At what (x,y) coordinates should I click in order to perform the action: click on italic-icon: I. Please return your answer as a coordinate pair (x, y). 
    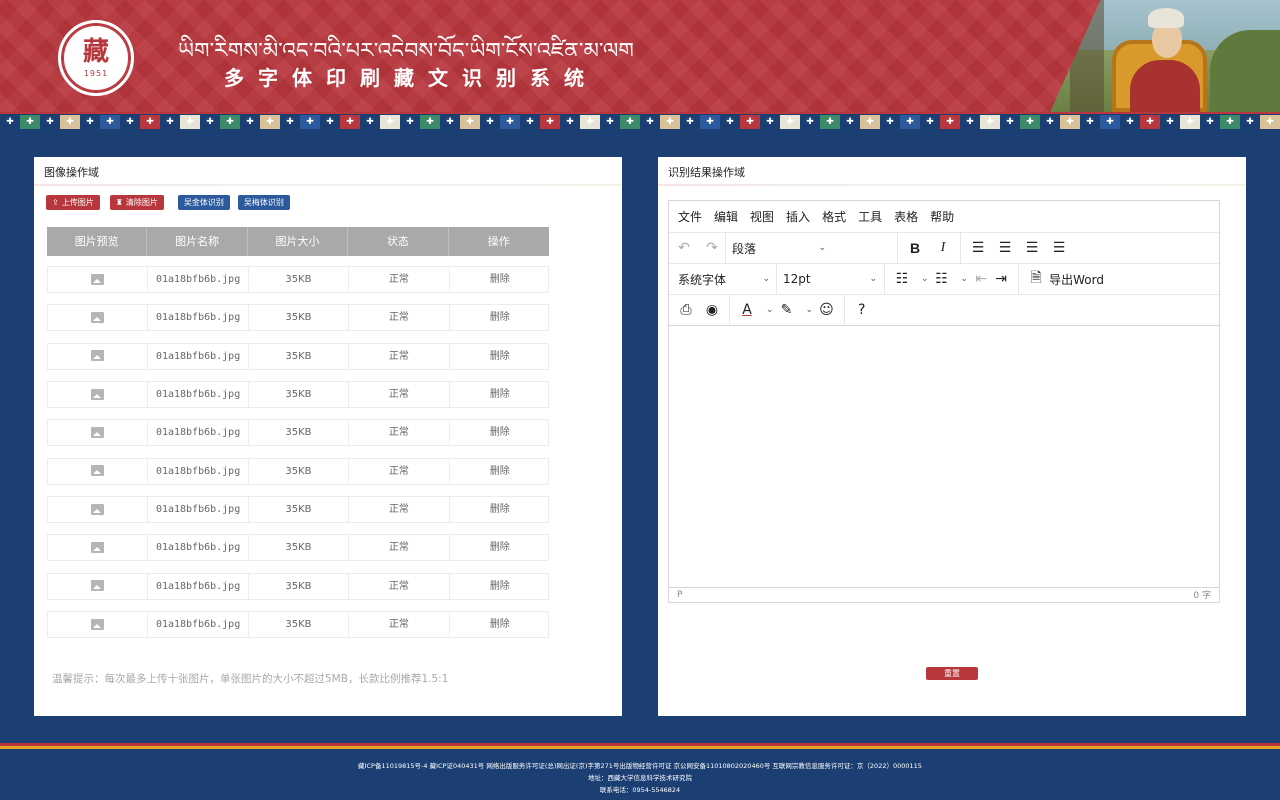
    Looking at the image, I should click on (943, 248).